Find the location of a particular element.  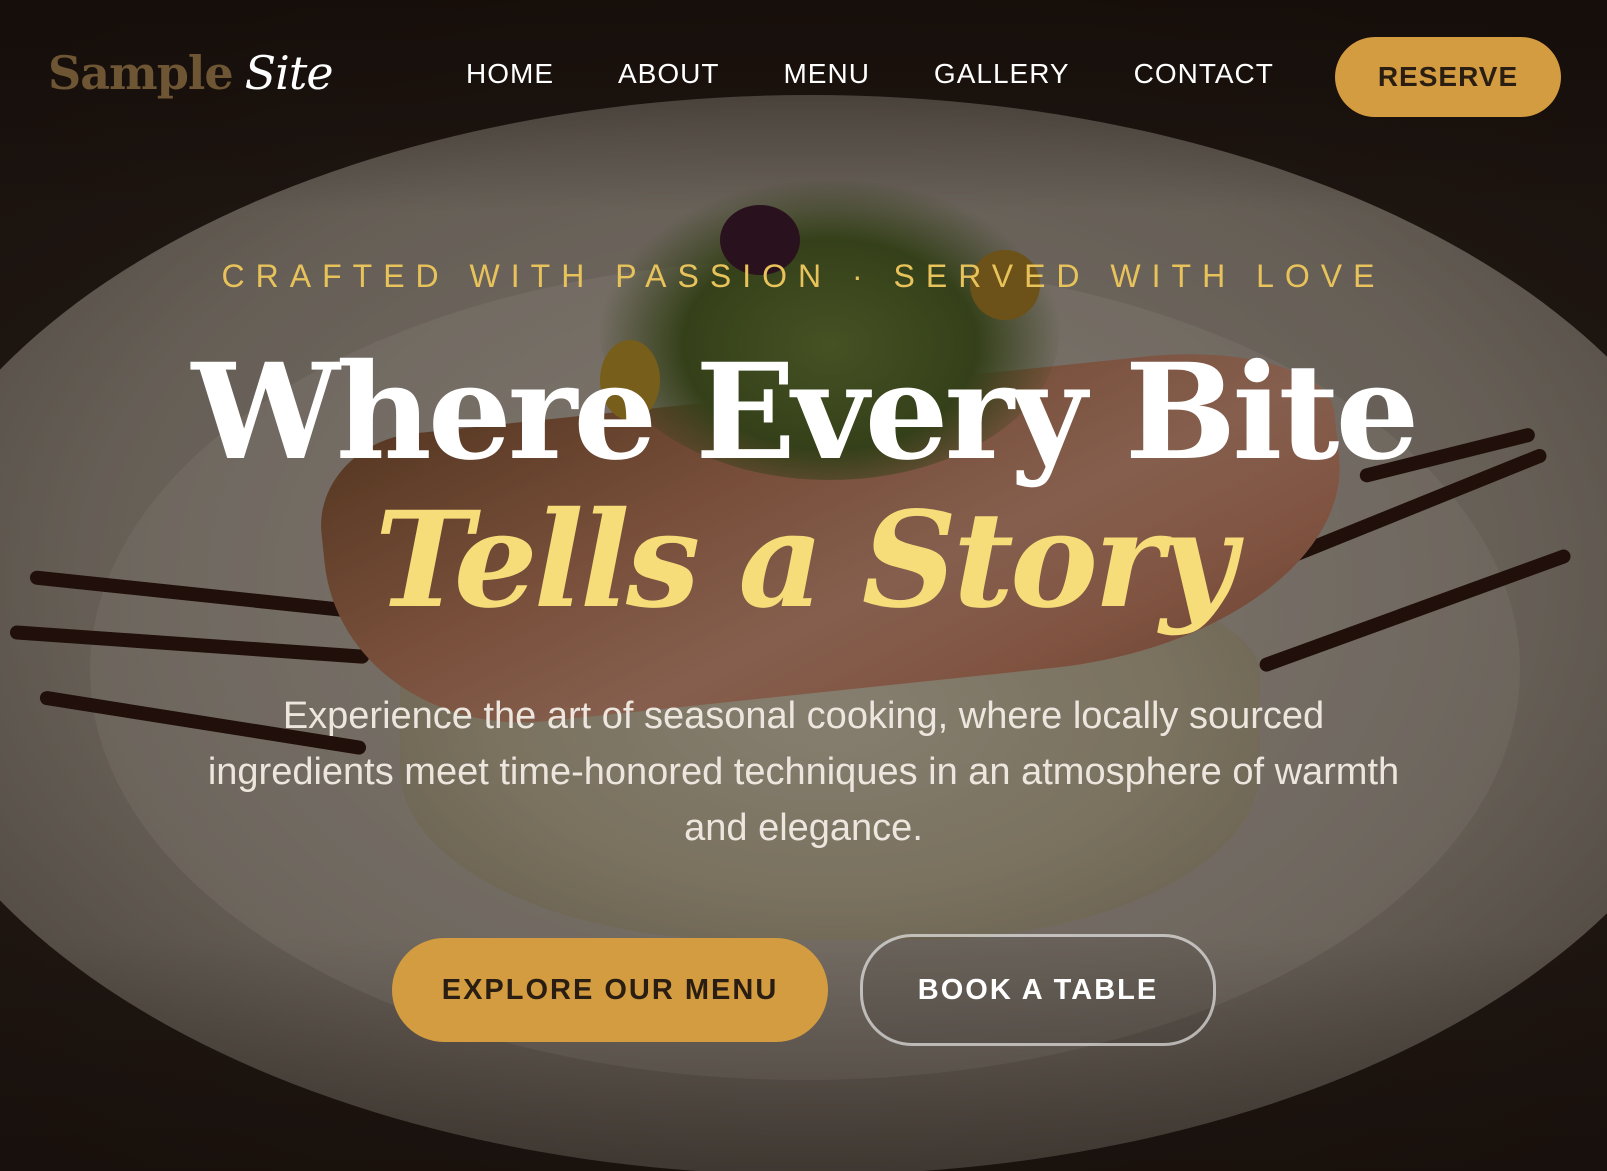

nav-link-home: HOME is located at coordinates (510, 74).